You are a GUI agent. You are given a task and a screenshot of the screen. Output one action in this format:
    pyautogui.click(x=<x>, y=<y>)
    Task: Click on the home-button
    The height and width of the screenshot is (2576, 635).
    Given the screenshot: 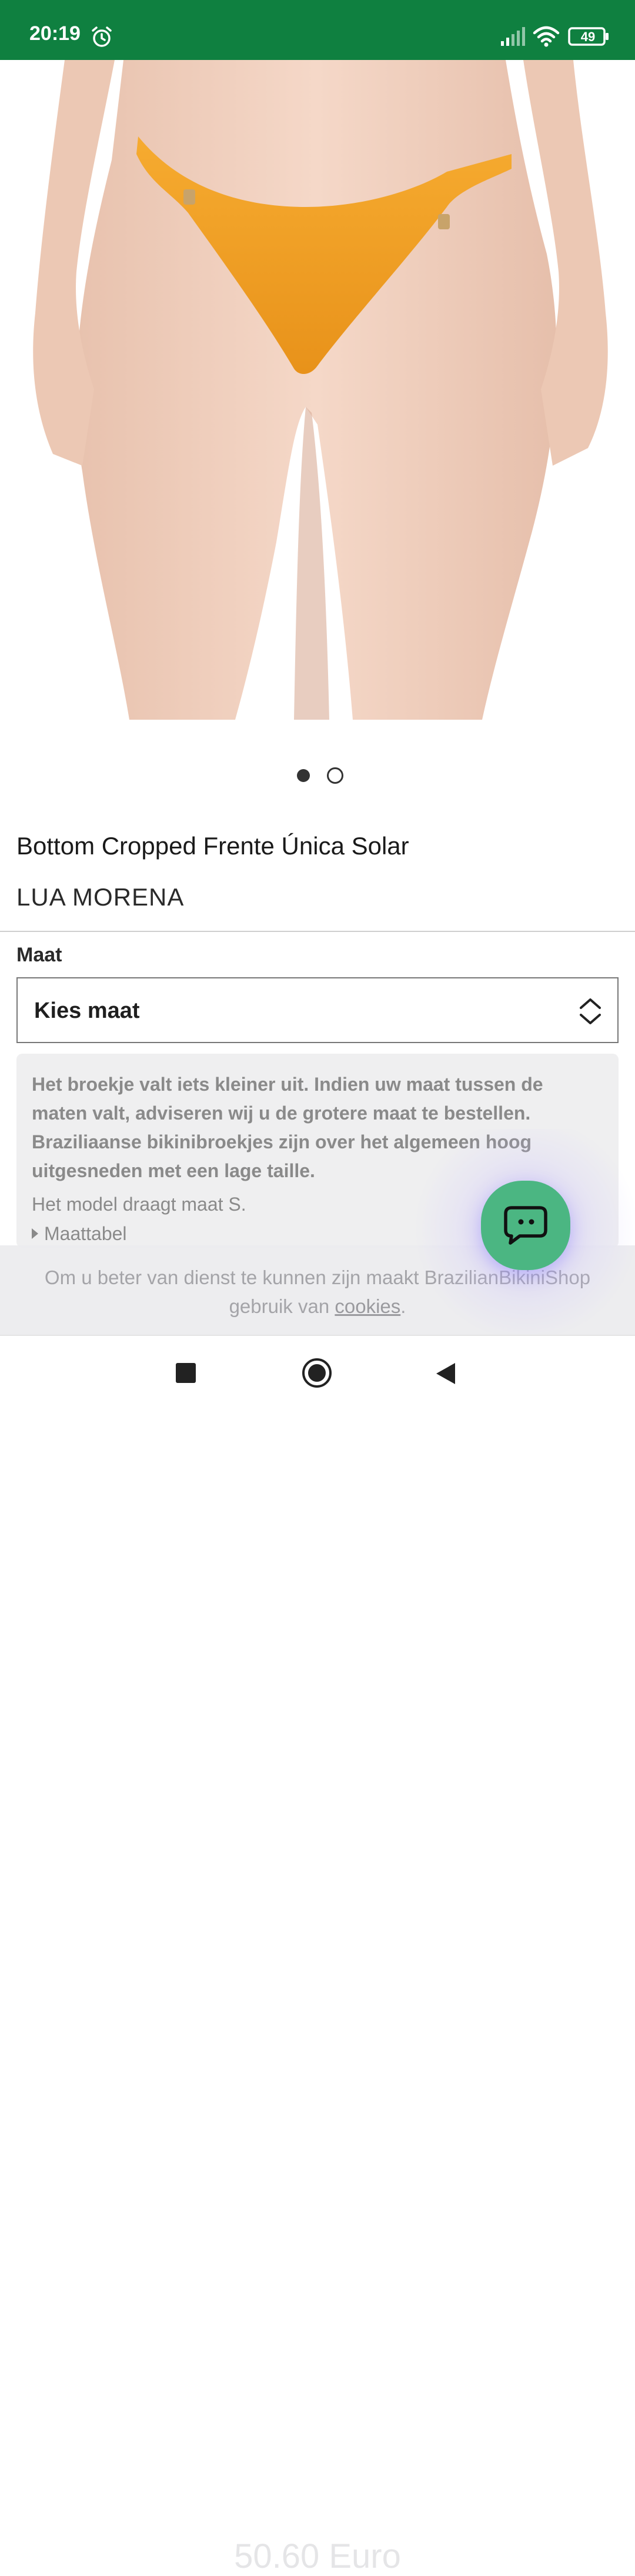 What is the action you would take?
    pyautogui.click(x=317, y=1373)
    